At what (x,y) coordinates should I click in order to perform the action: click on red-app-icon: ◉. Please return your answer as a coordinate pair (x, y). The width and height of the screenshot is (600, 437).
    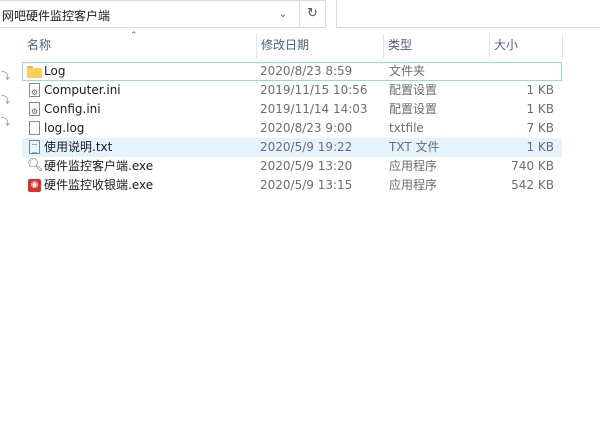
    Looking at the image, I should click on (34, 185).